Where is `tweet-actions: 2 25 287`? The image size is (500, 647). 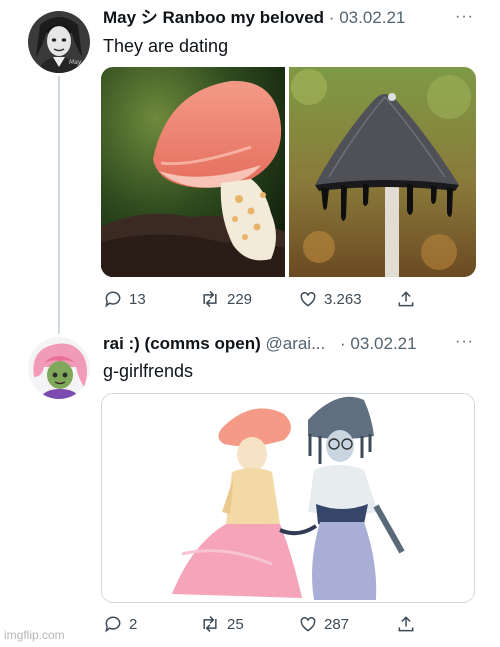 tweet-actions: 2 25 287 is located at coordinates (260, 625).